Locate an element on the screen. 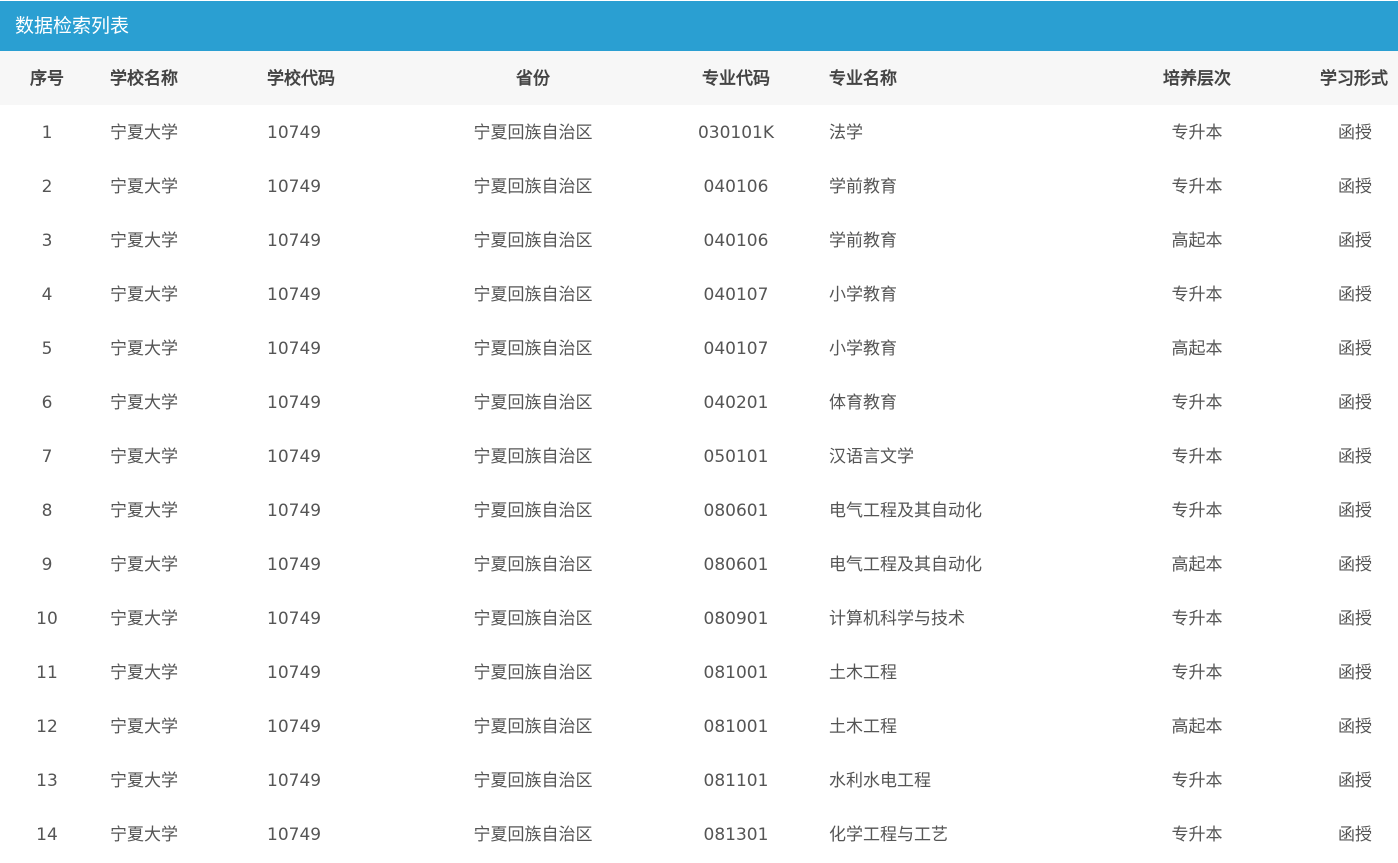  cell-major-code: 080601 is located at coordinates (736, 565).